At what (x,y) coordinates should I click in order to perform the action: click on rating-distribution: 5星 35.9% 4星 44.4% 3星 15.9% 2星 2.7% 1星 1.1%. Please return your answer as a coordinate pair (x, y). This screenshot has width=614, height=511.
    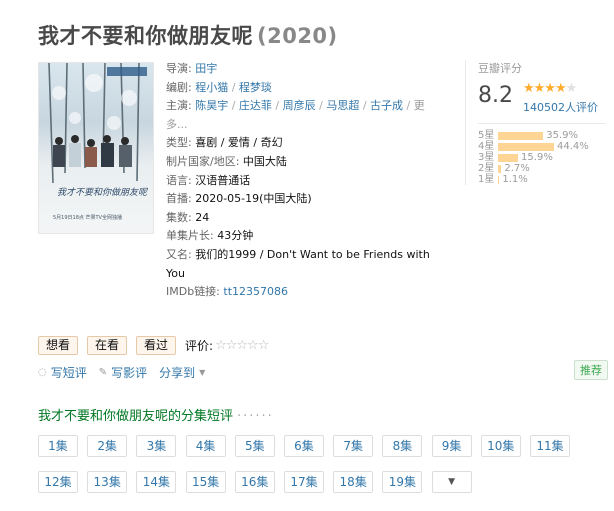
    Looking at the image, I should click on (541, 157).